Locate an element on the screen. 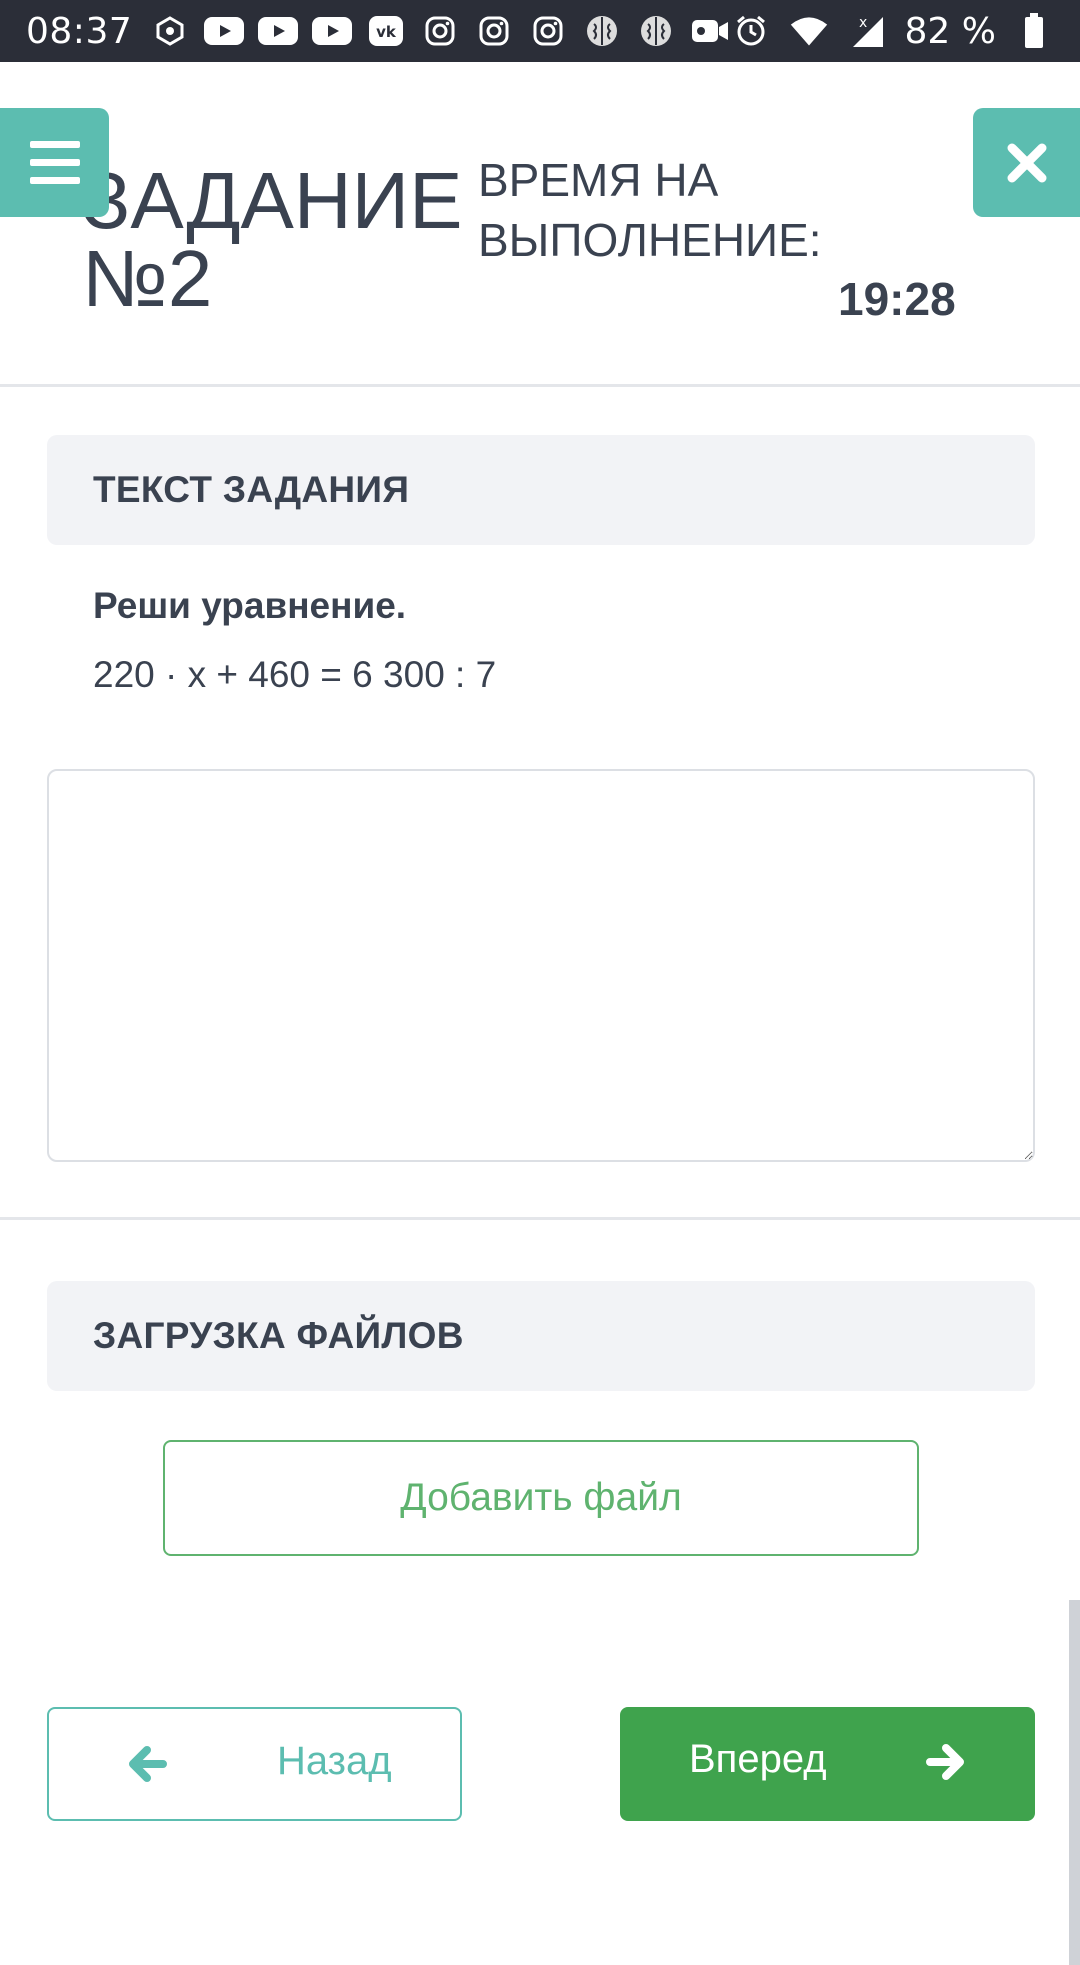 The width and height of the screenshot is (1080, 1965). task-title-line1: ЗАДАНИЕ is located at coordinates (272, 200).